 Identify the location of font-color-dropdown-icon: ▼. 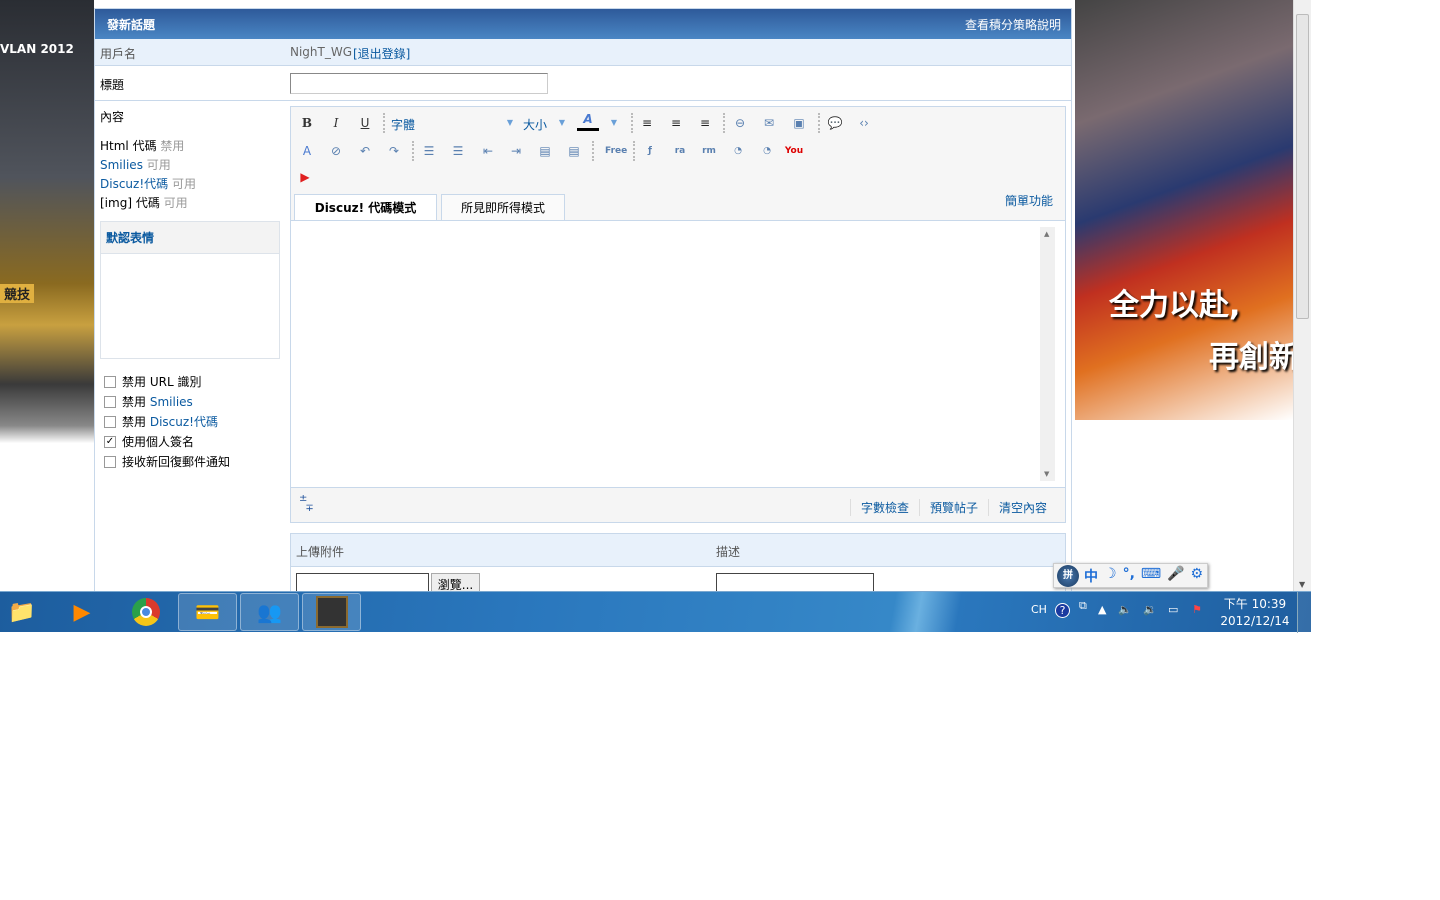
(614, 123).